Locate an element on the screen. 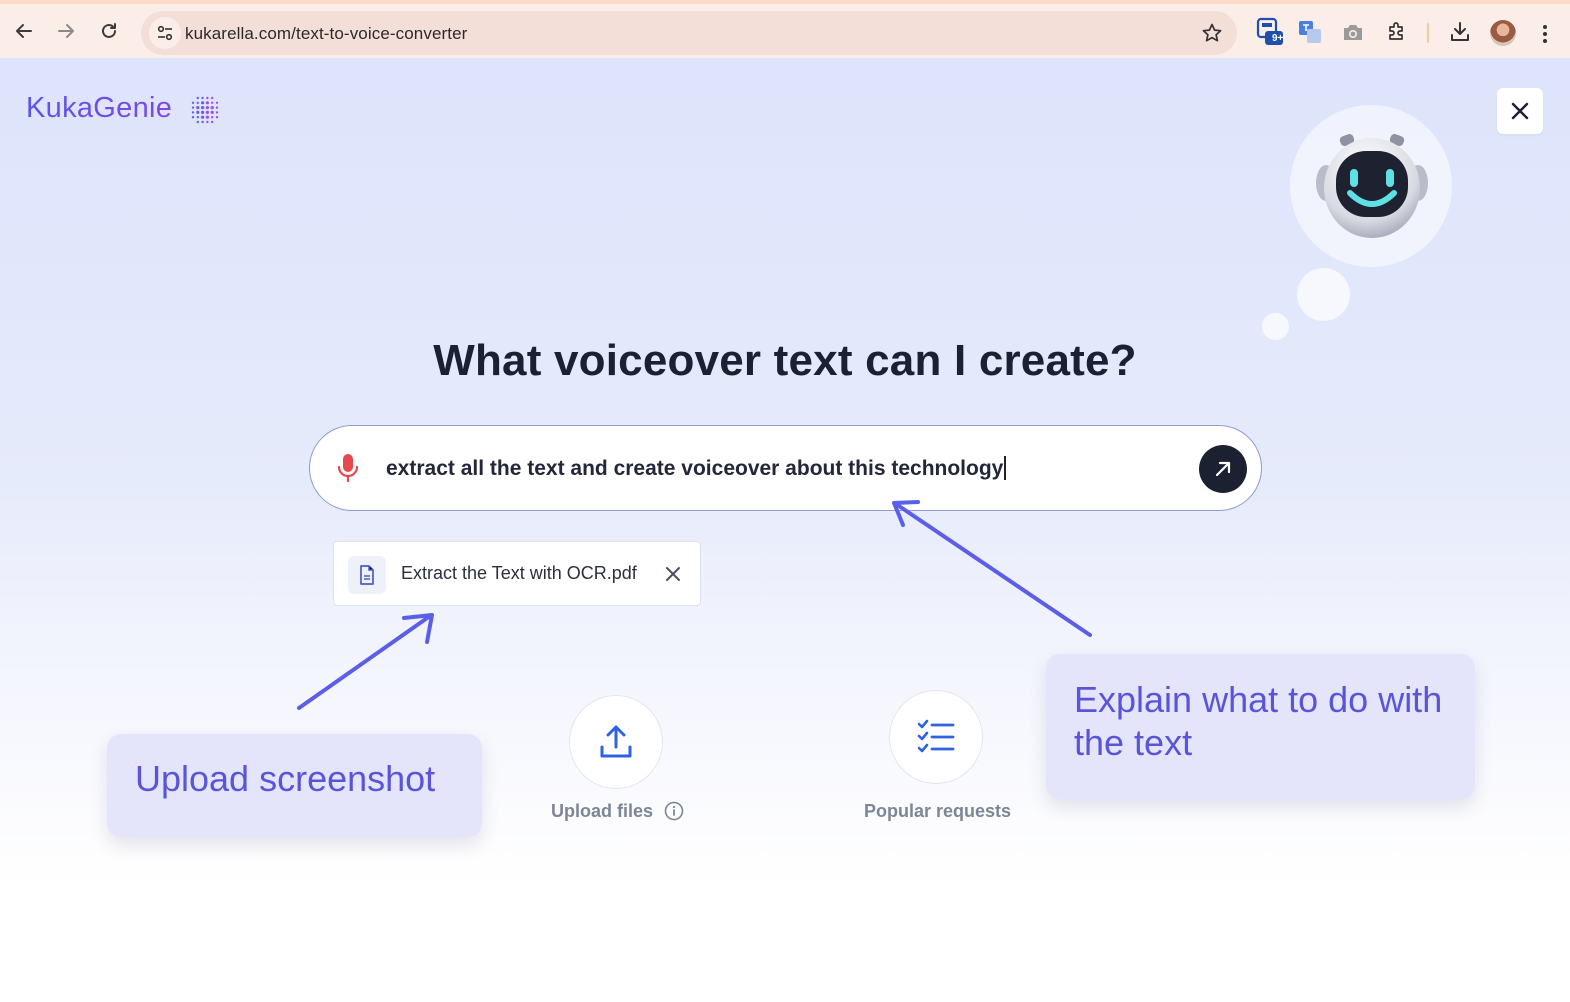  microphone-icon is located at coordinates (348, 468).